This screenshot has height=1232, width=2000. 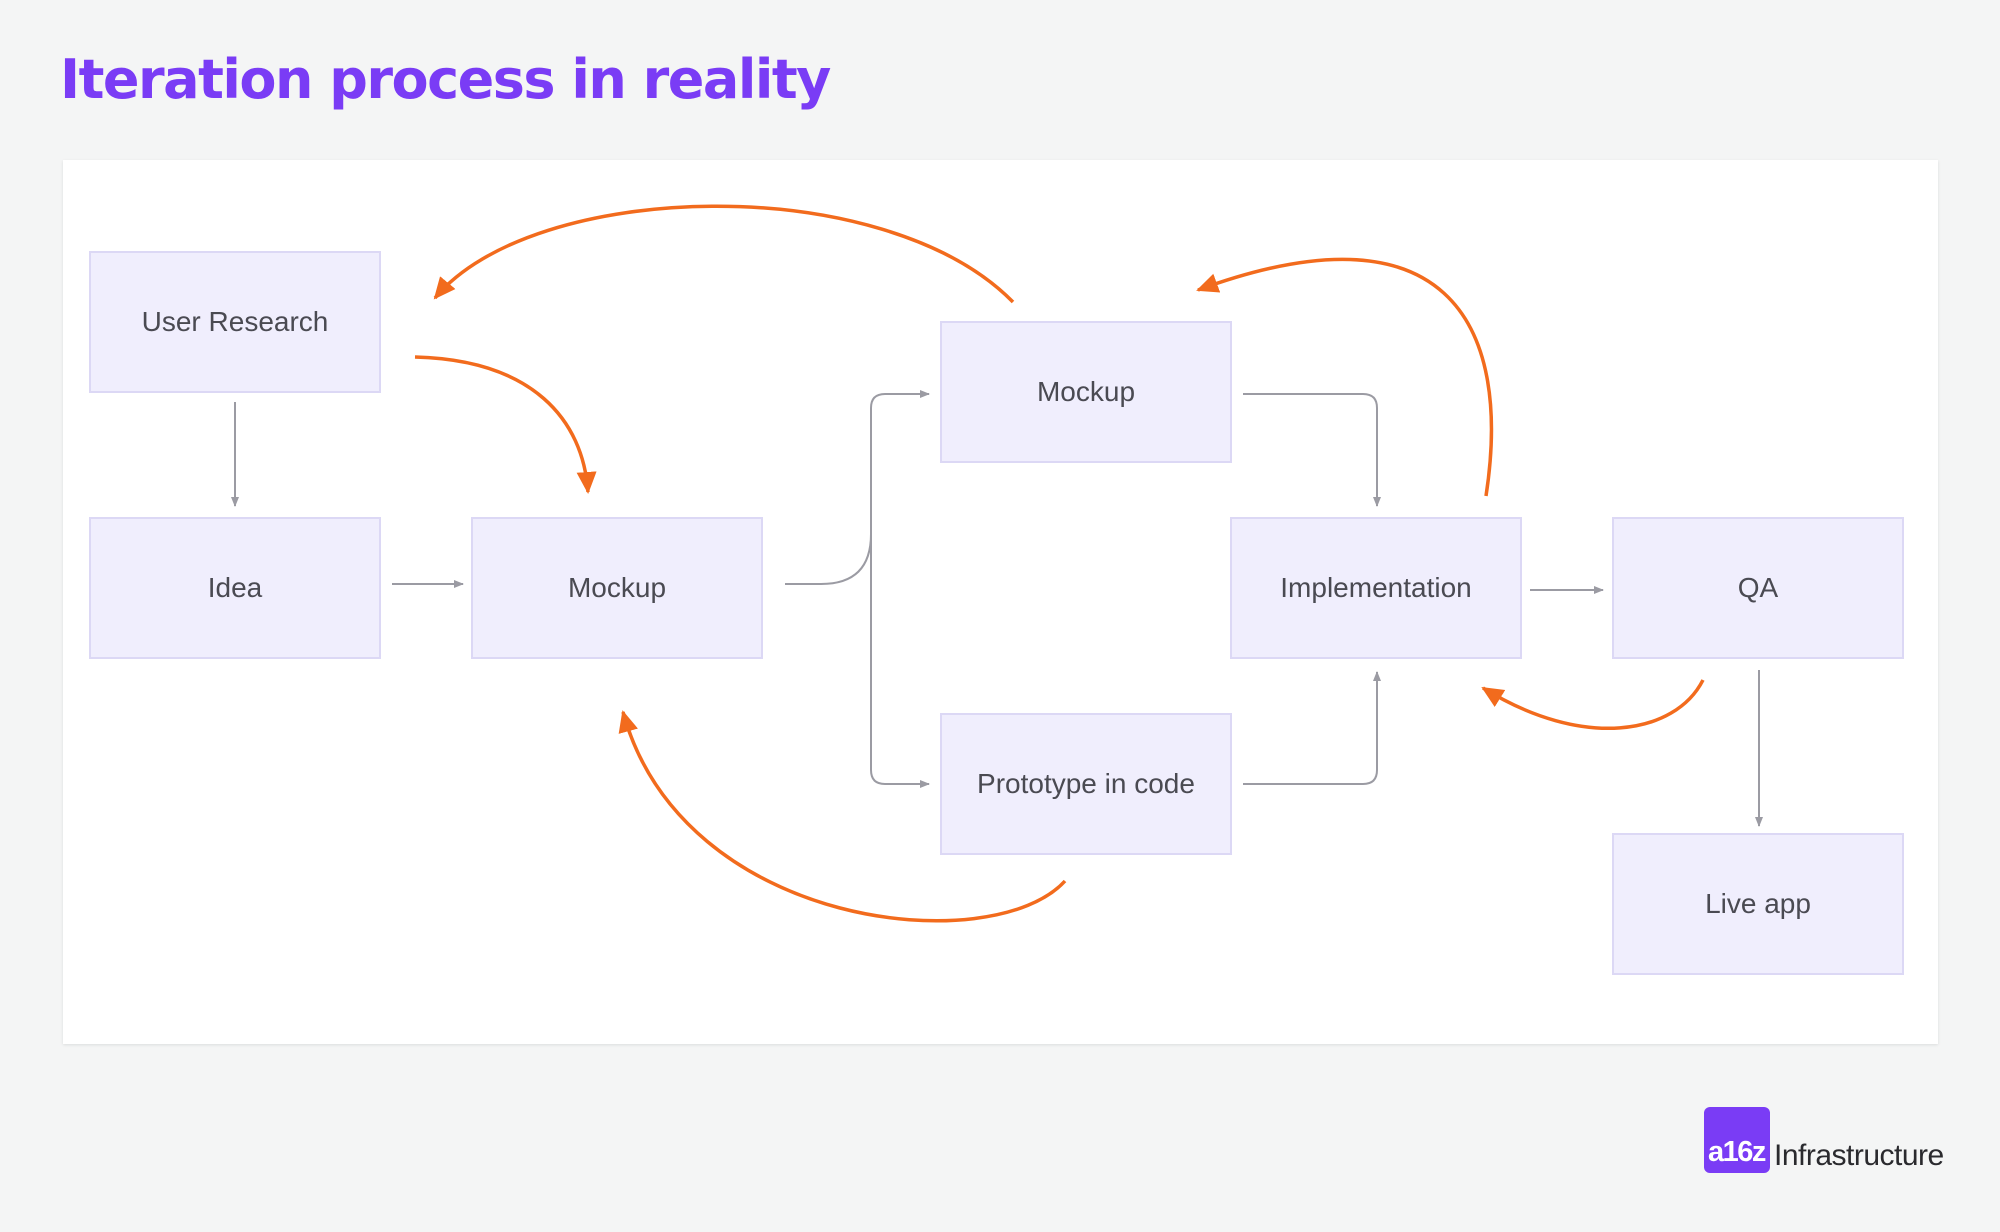 I want to click on logo-mark-text: a16z, so click(x=1737, y=1152).